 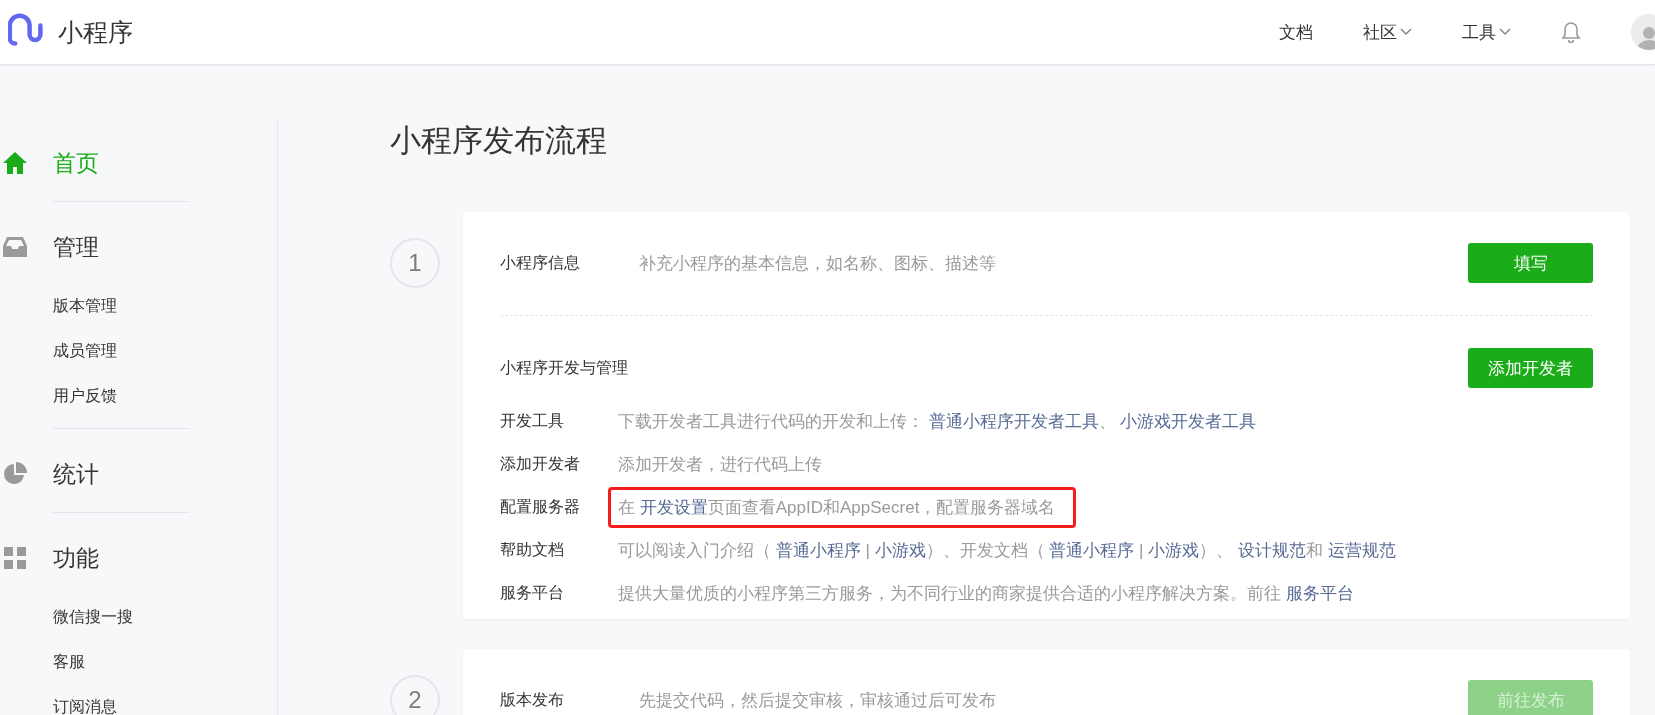 What do you see at coordinates (14, 474) in the screenshot?
I see `pie-chart-icon` at bounding box center [14, 474].